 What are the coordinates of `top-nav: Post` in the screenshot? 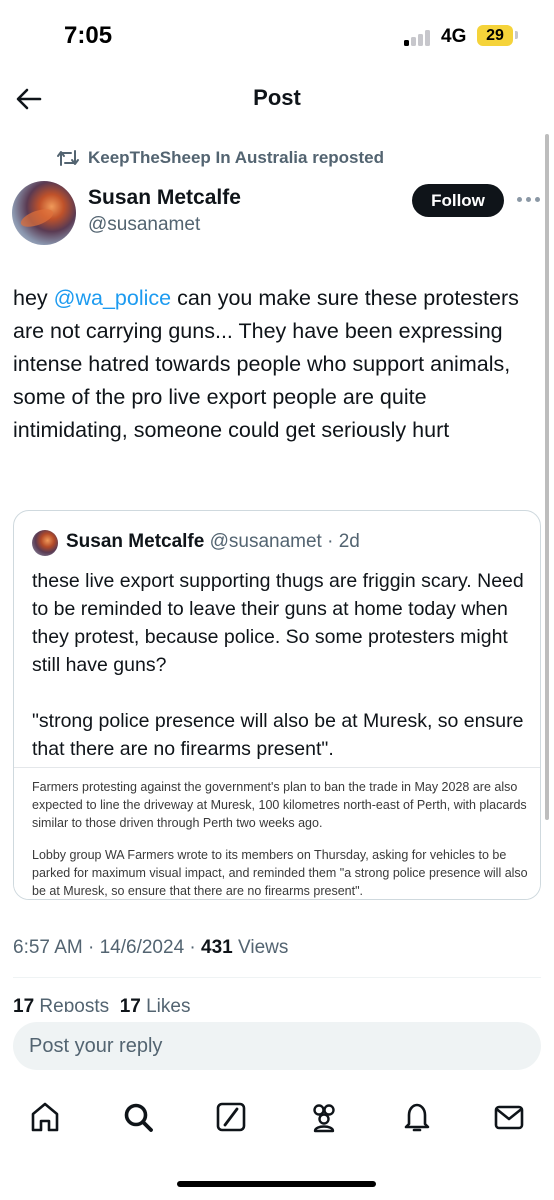 It's located at (277, 99).